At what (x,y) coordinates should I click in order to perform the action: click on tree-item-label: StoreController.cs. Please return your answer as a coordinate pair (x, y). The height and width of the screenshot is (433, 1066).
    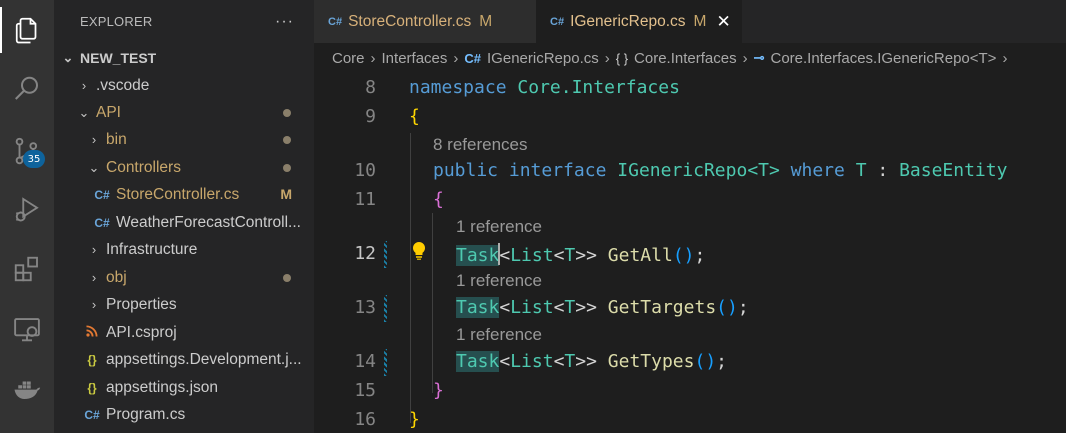
    Looking at the image, I should click on (178, 194).